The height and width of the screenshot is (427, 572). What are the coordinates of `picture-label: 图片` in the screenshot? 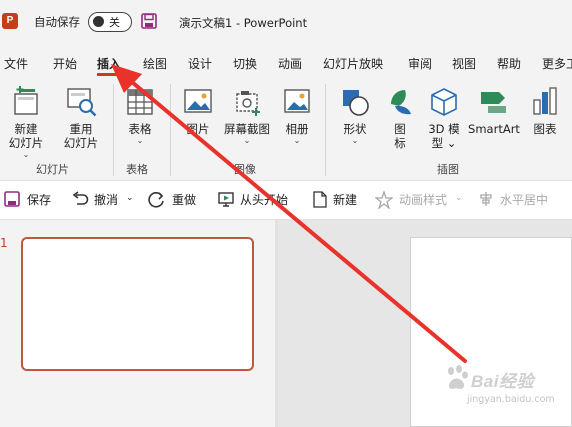 It's located at (198, 129).